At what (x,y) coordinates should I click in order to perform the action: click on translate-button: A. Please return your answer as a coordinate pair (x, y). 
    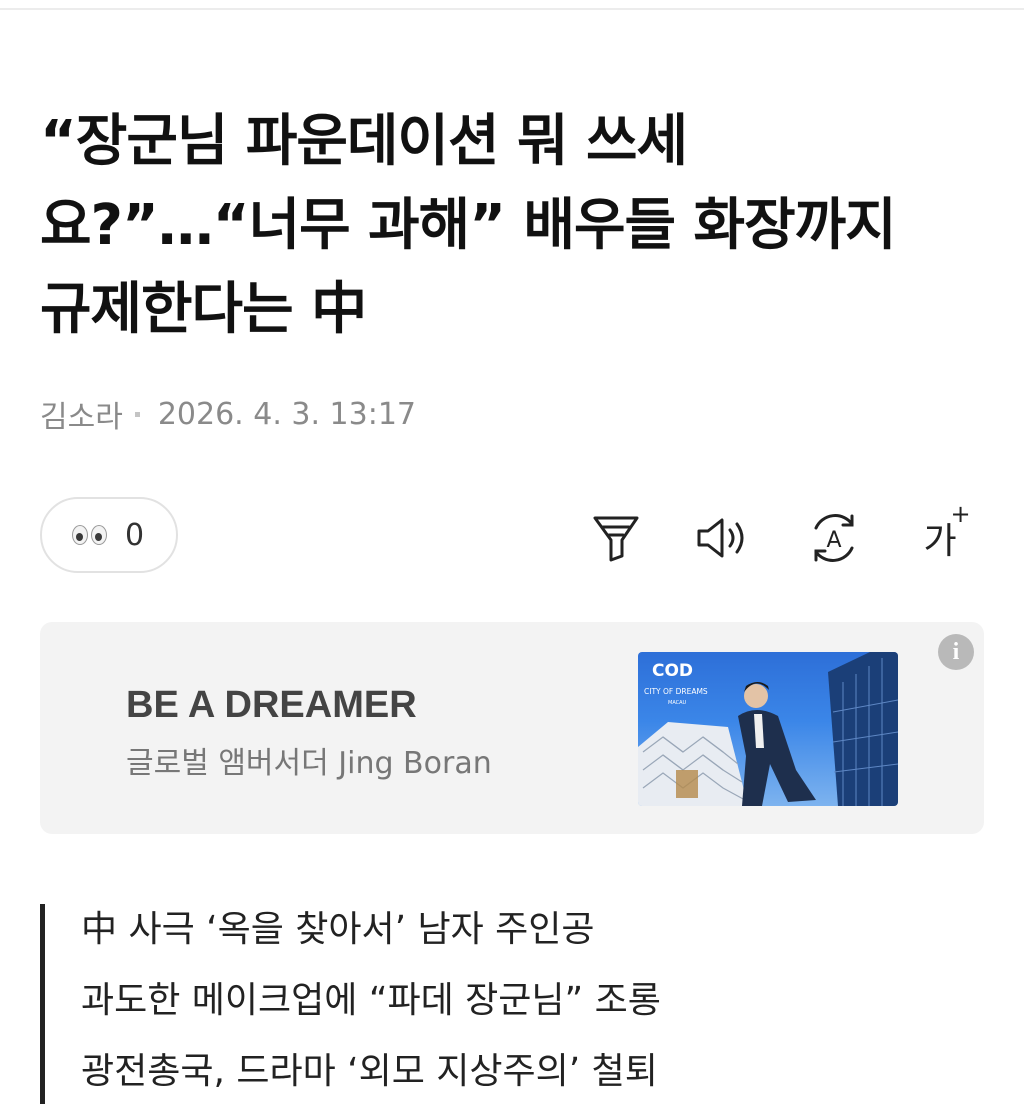
    Looking at the image, I should click on (834, 538).